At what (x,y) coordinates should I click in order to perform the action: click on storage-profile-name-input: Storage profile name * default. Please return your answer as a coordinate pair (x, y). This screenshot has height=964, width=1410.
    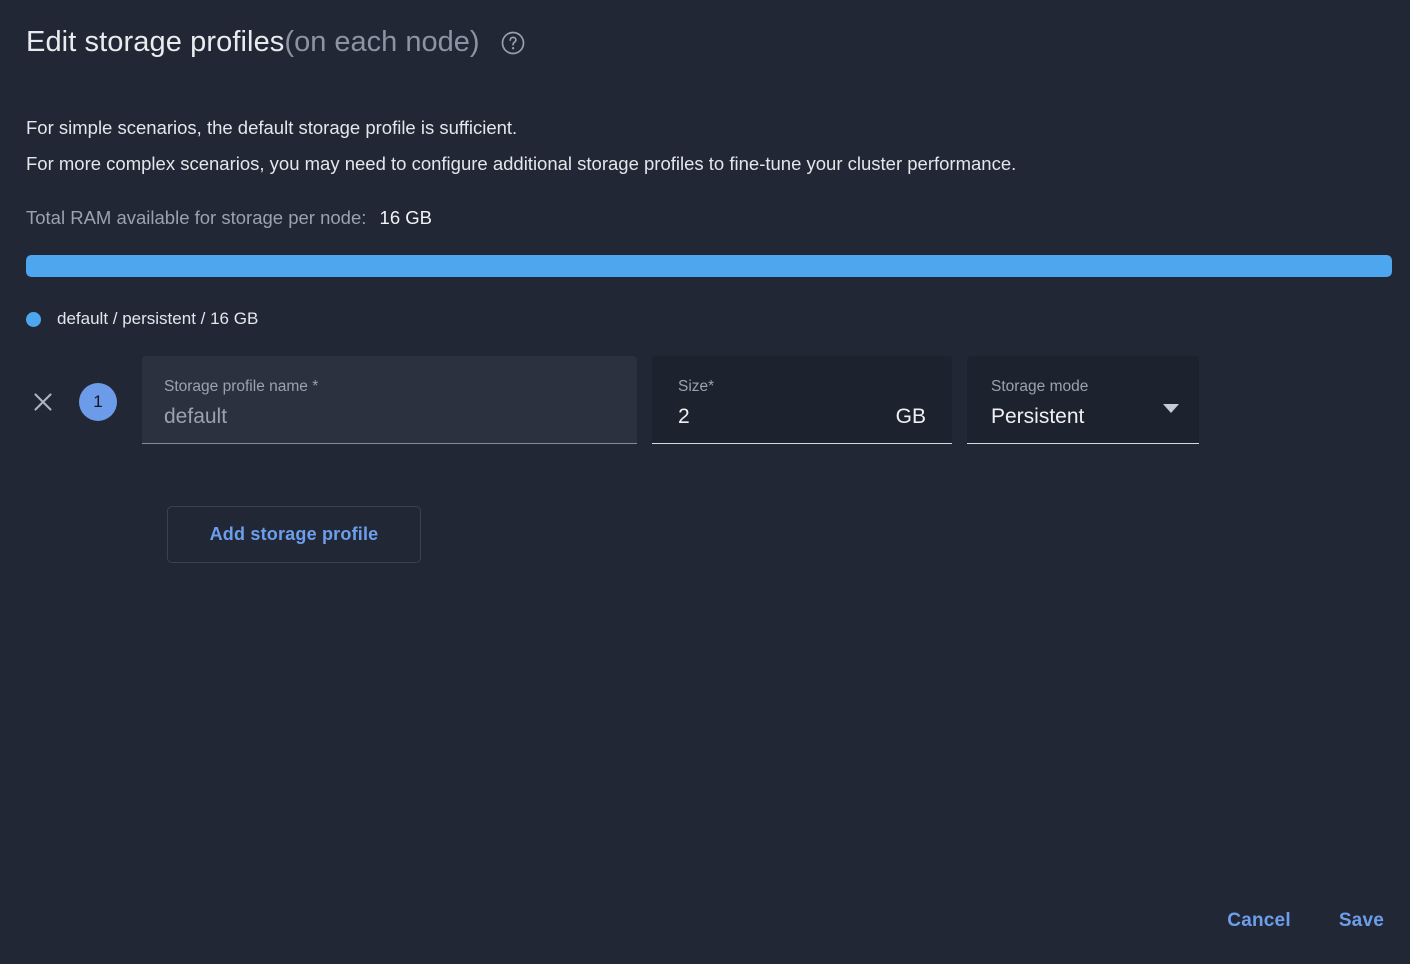
    Looking at the image, I should click on (389, 400).